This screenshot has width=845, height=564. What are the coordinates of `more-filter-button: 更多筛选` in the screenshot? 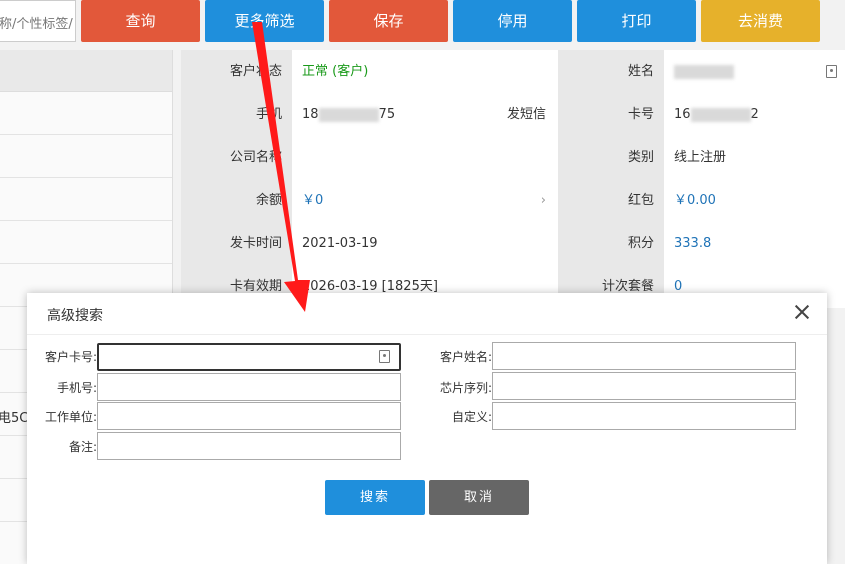 It's located at (264, 21).